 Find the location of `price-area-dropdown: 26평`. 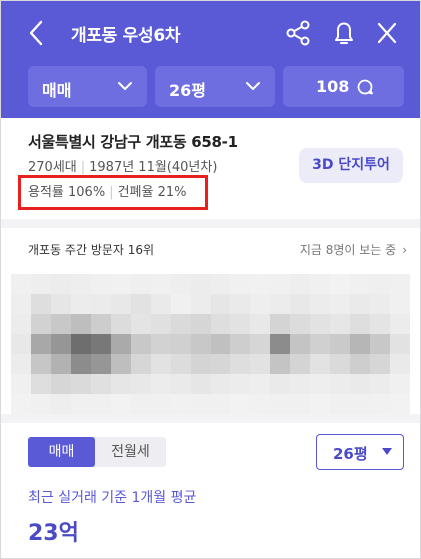

price-area-dropdown: 26평 is located at coordinates (360, 452).